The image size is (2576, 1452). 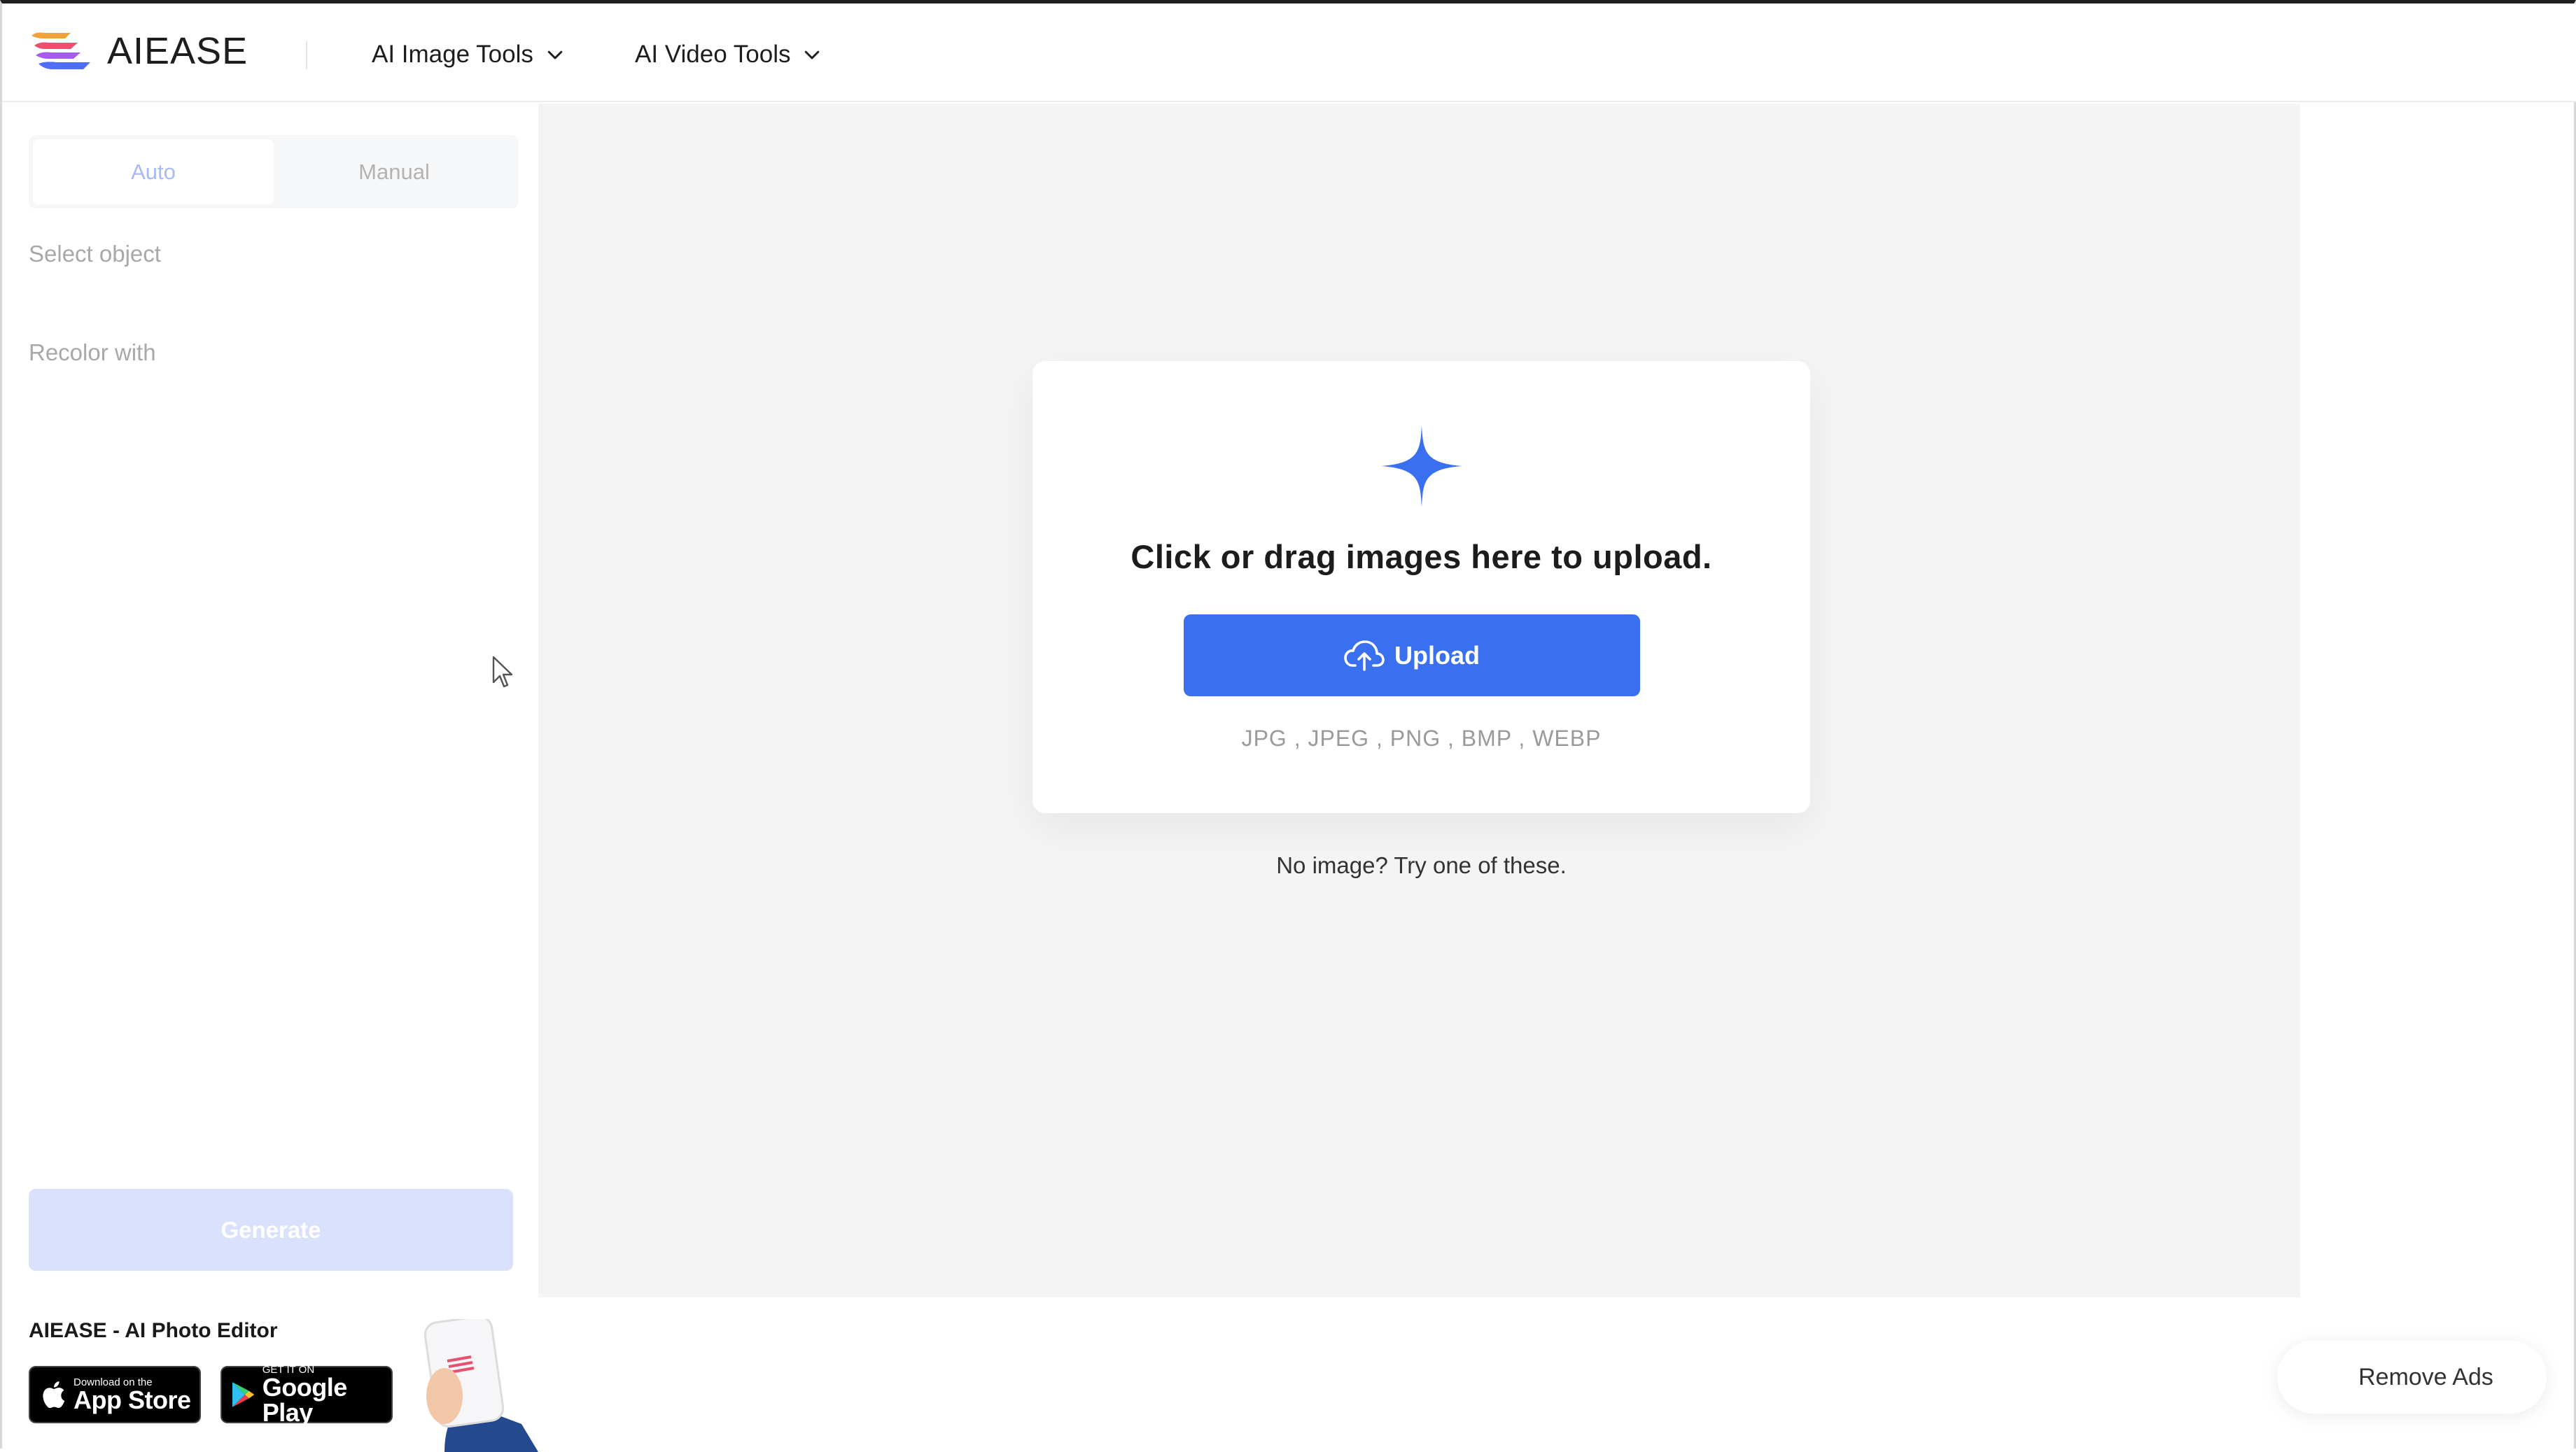 I want to click on try-sample-text: No image? Try one of these., so click(x=1421, y=865).